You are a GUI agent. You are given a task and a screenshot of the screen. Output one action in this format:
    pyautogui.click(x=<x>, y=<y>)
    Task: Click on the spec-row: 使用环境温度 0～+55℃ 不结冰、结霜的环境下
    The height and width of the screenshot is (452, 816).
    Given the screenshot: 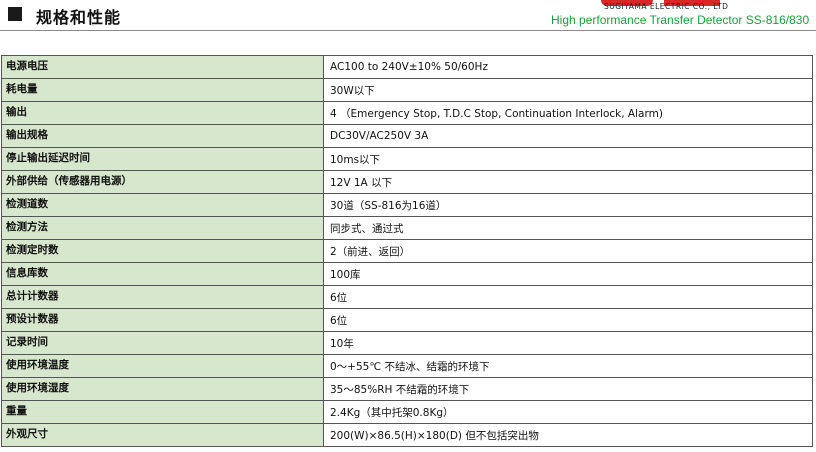 What is the action you would take?
    pyautogui.click(x=407, y=366)
    